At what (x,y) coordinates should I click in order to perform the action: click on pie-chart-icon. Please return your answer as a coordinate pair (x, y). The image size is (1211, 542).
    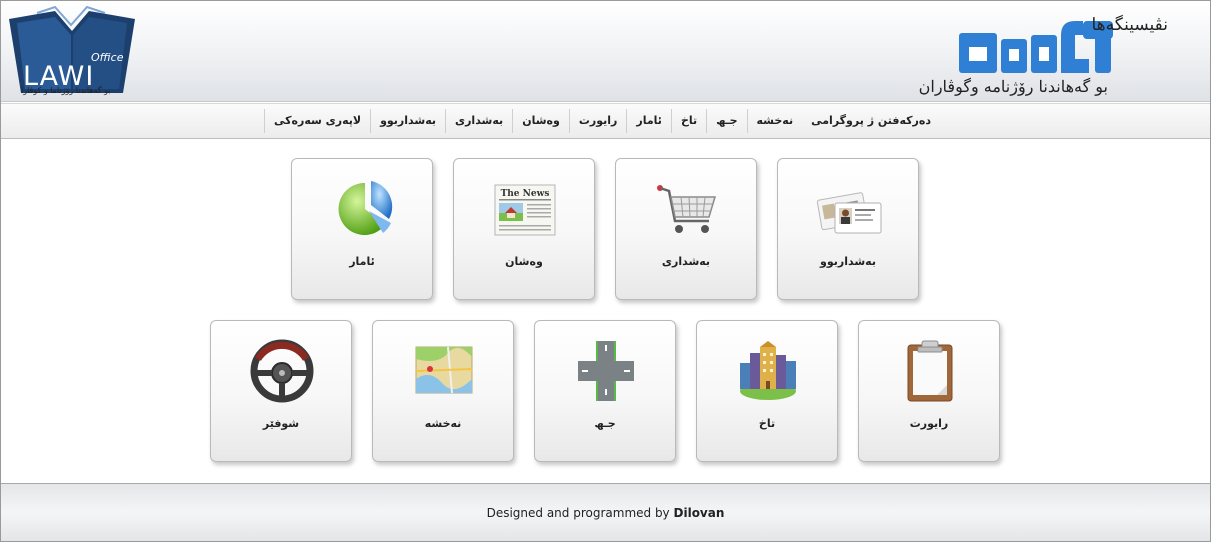
    Looking at the image, I should click on (365, 208).